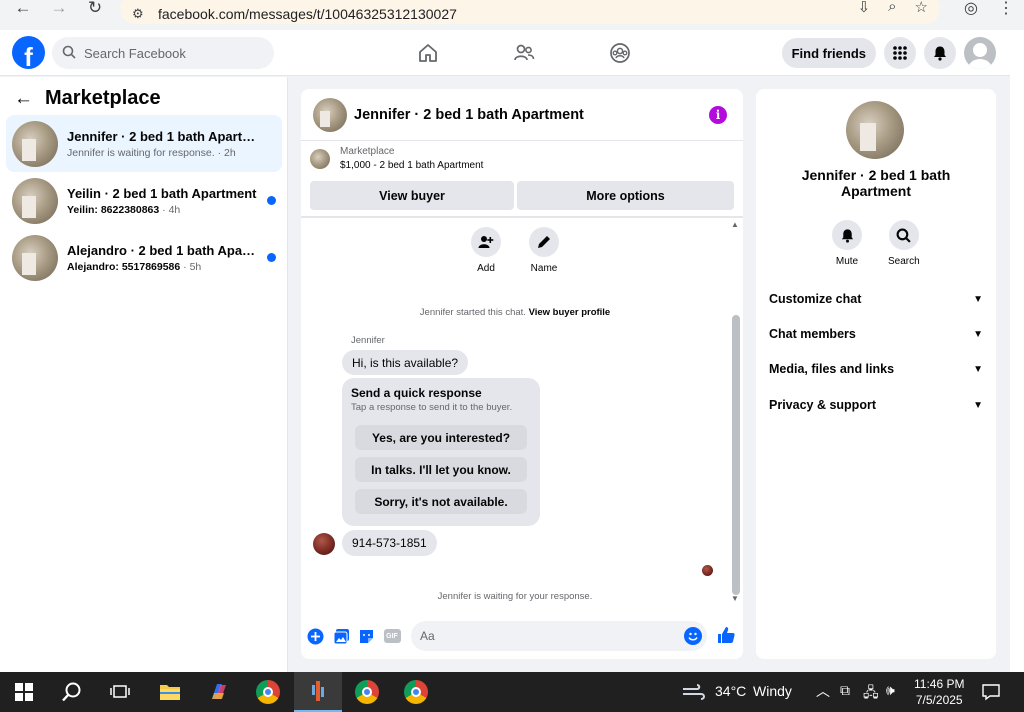  Describe the element at coordinates (1017, 351) in the screenshot. I see `page-scrollbar` at that location.